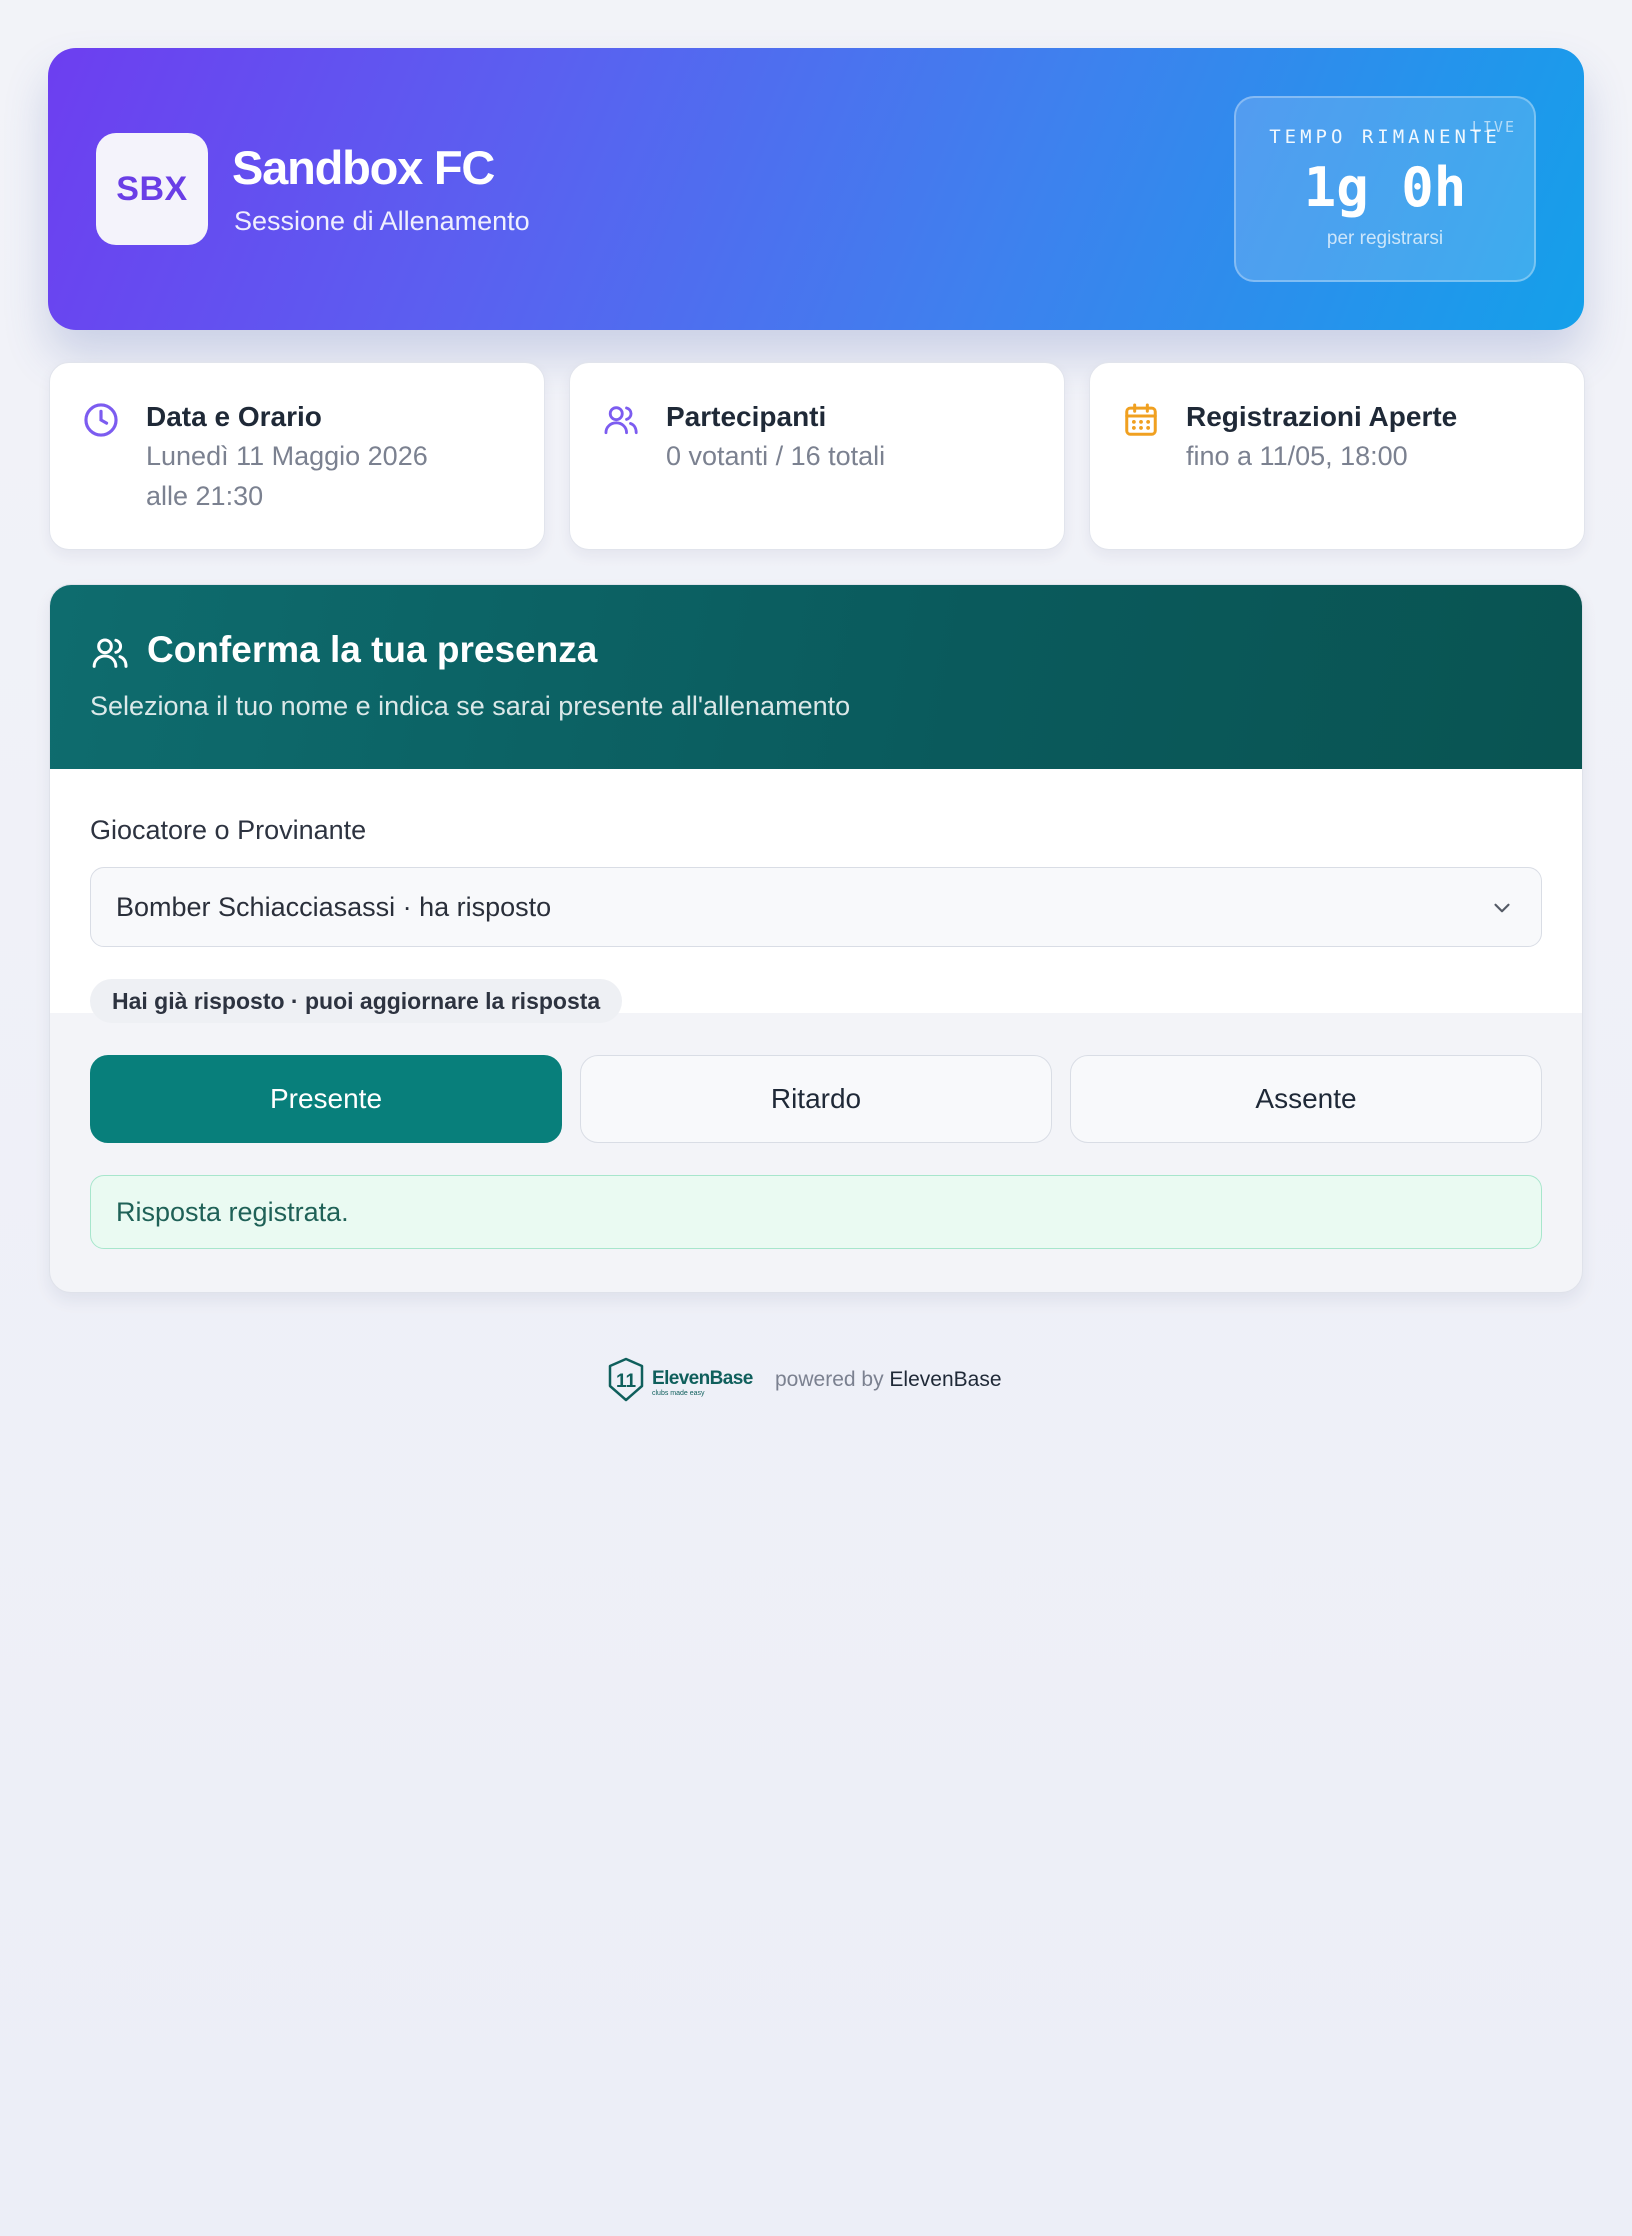 The image size is (1632, 2236). I want to click on player-field-label: Giocatore o Provinante, so click(228, 830).